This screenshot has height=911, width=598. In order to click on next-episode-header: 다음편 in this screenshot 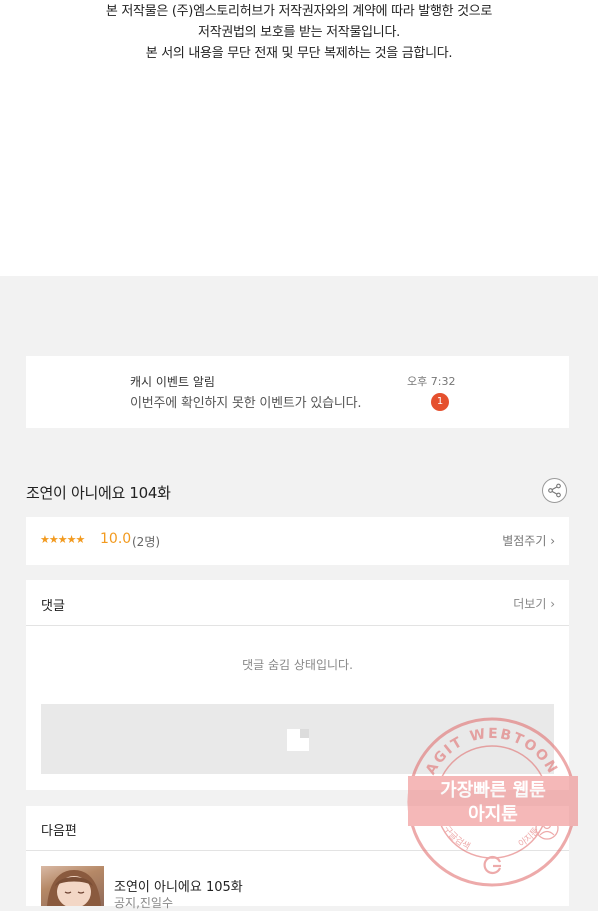, I will do `click(59, 831)`.